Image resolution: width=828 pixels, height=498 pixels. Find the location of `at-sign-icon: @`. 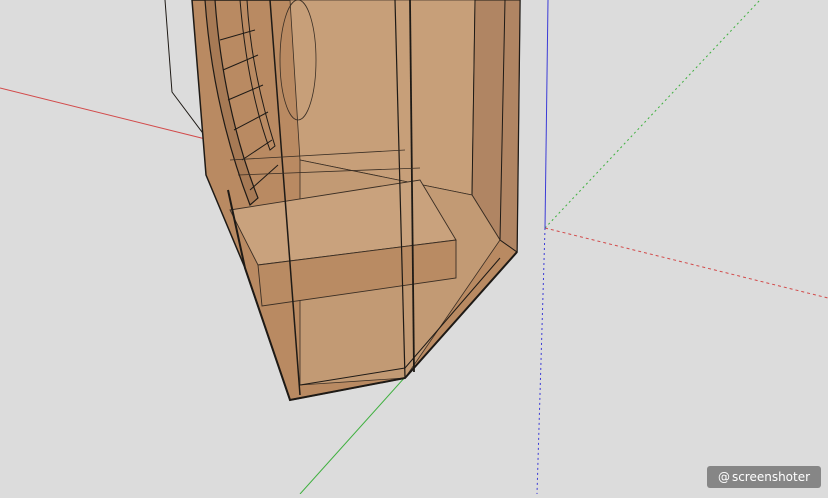

at-sign-icon: @ is located at coordinates (723, 477).